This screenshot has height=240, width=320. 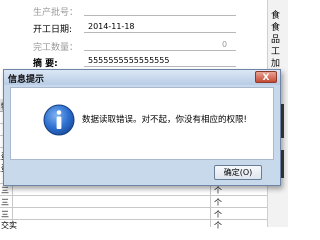 I want to click on batch-field, so click(x=160, y=15).